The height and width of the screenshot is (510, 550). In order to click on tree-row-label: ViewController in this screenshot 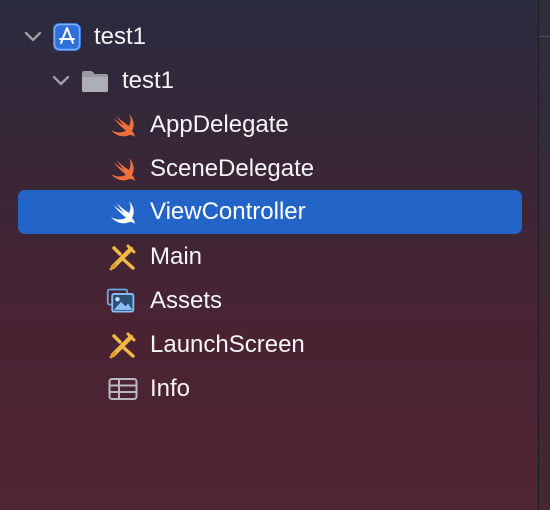, I will do `click(228, 211)`.